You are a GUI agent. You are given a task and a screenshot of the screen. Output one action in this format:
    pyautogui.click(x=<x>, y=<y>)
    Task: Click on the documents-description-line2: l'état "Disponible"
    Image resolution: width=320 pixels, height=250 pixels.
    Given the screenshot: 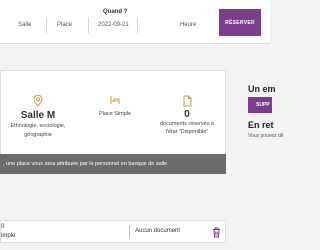 What is the action you would take?
    pyautogui.click(x=187, y=132)
    